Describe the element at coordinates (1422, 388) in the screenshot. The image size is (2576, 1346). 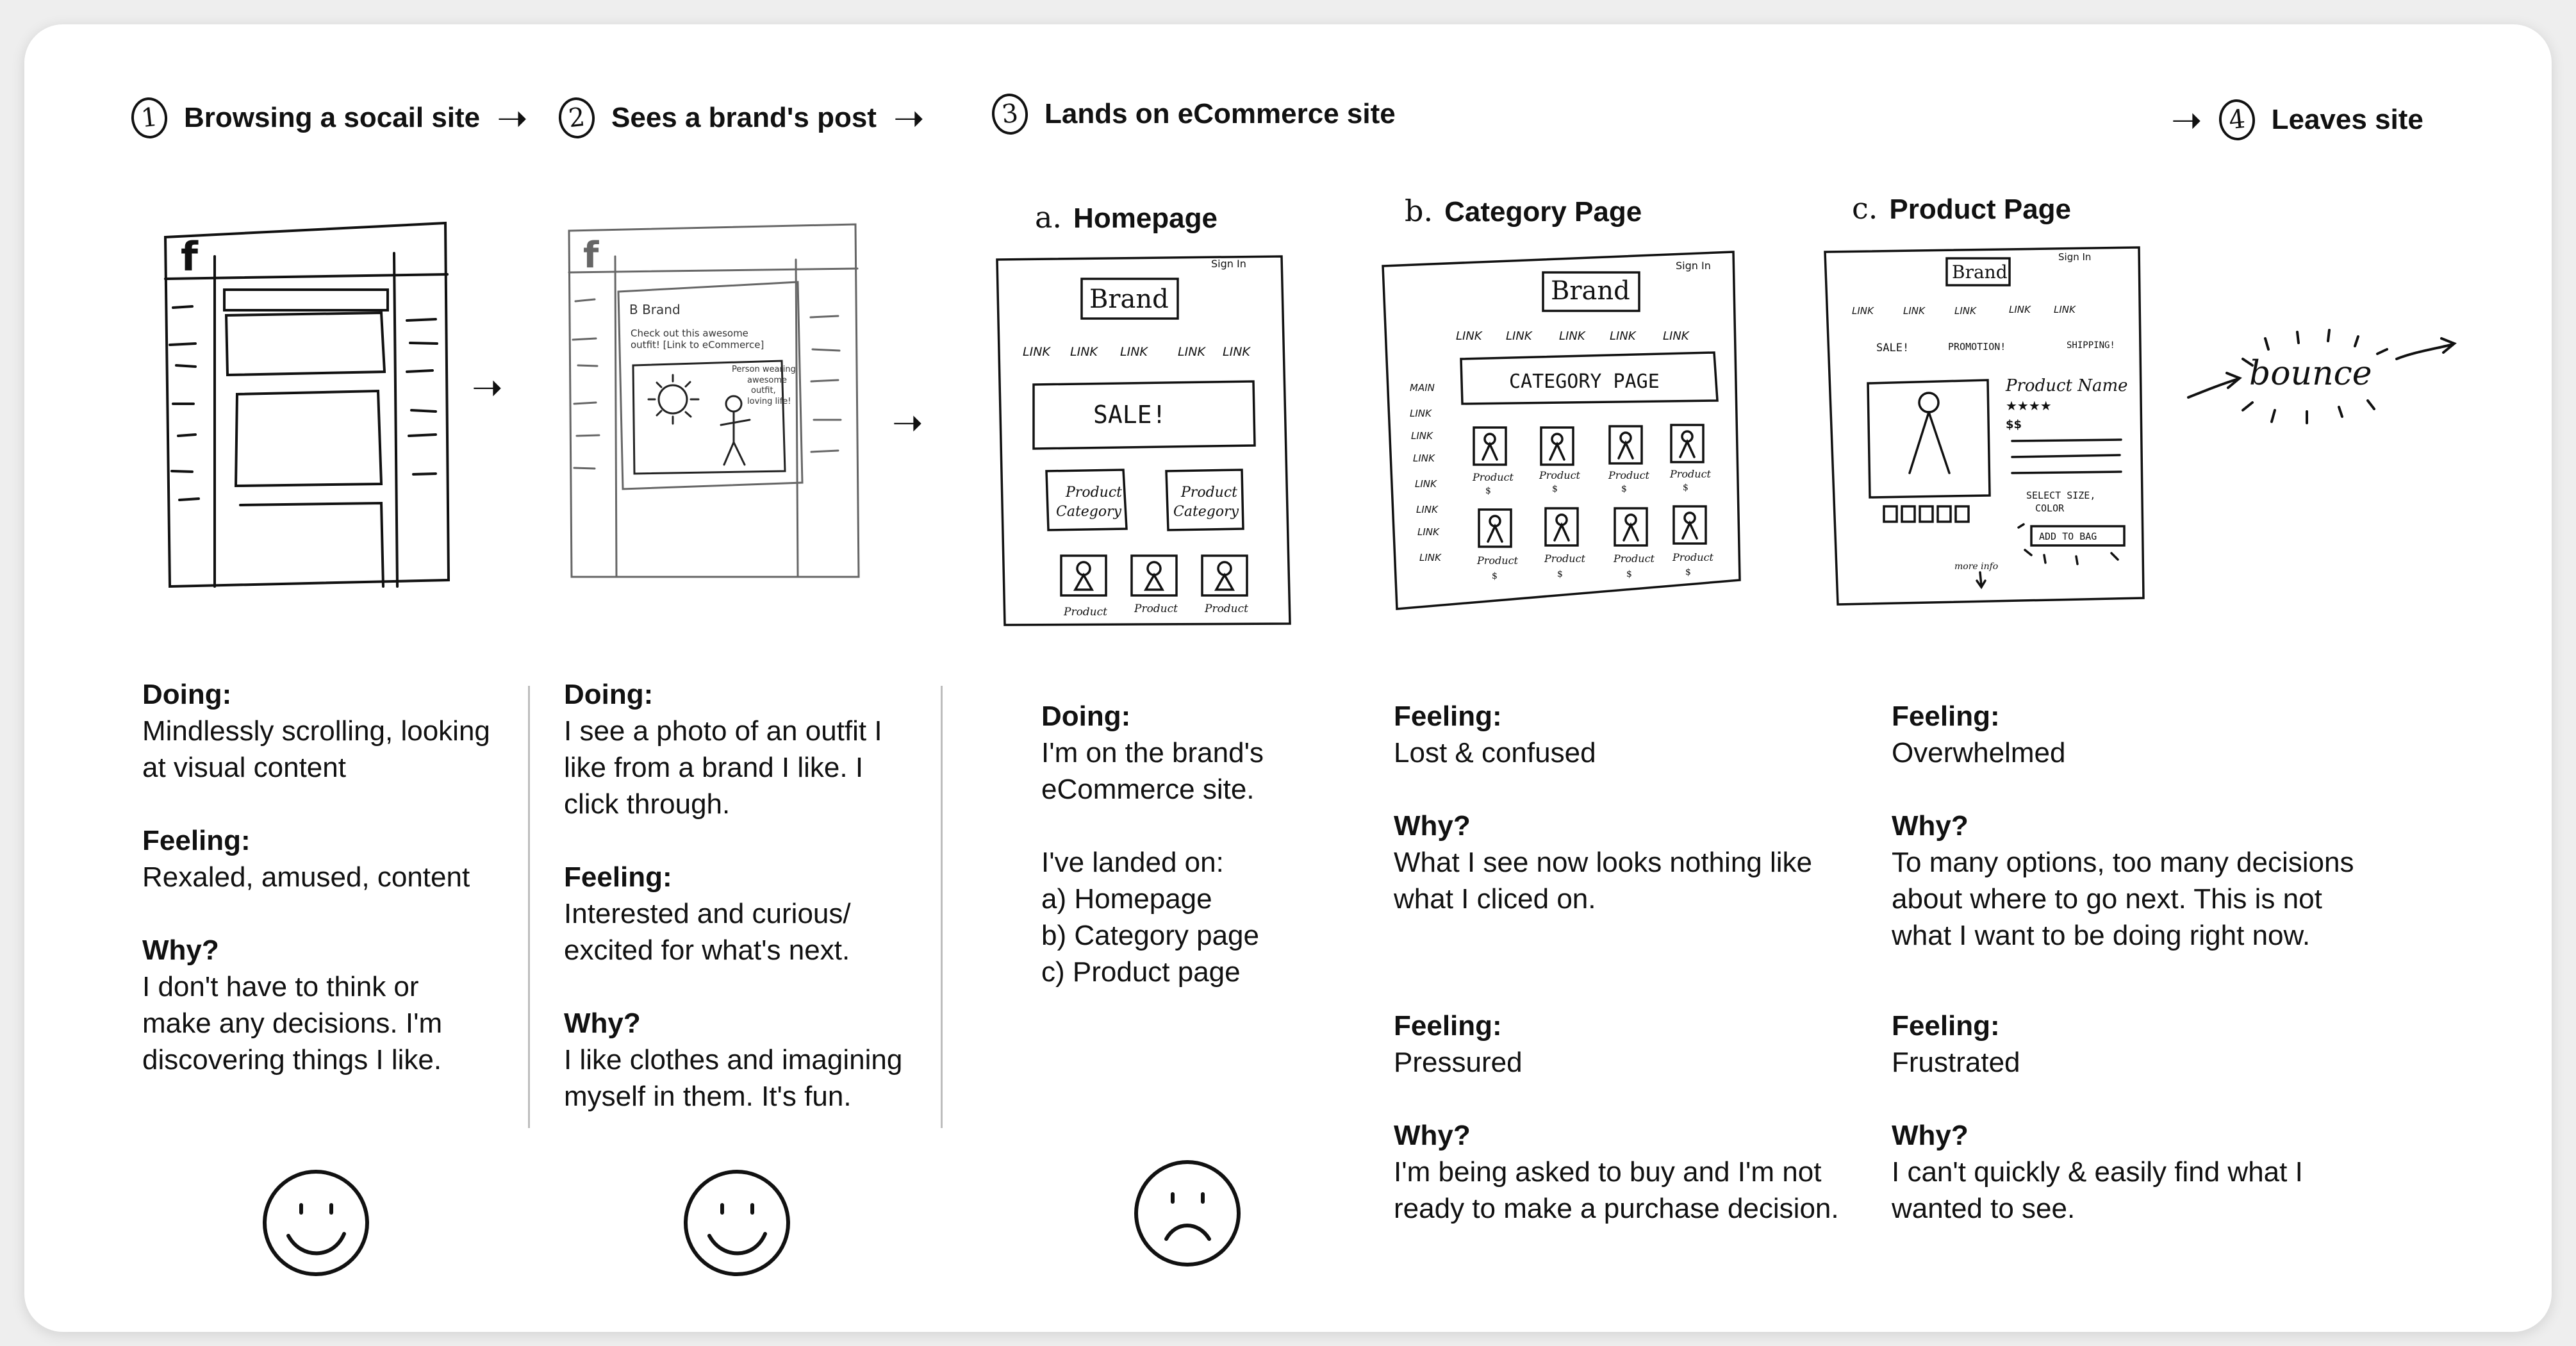
I see `category-side-link-text: MAIN` at that location.